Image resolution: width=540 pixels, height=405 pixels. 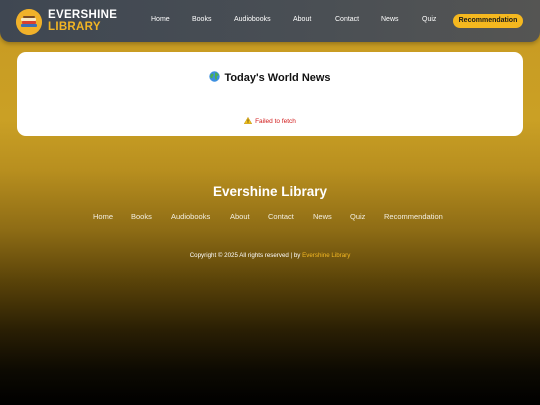 I want to click on brand-name: EVERSHINE LIBRARY, so click(x=82, y=21).